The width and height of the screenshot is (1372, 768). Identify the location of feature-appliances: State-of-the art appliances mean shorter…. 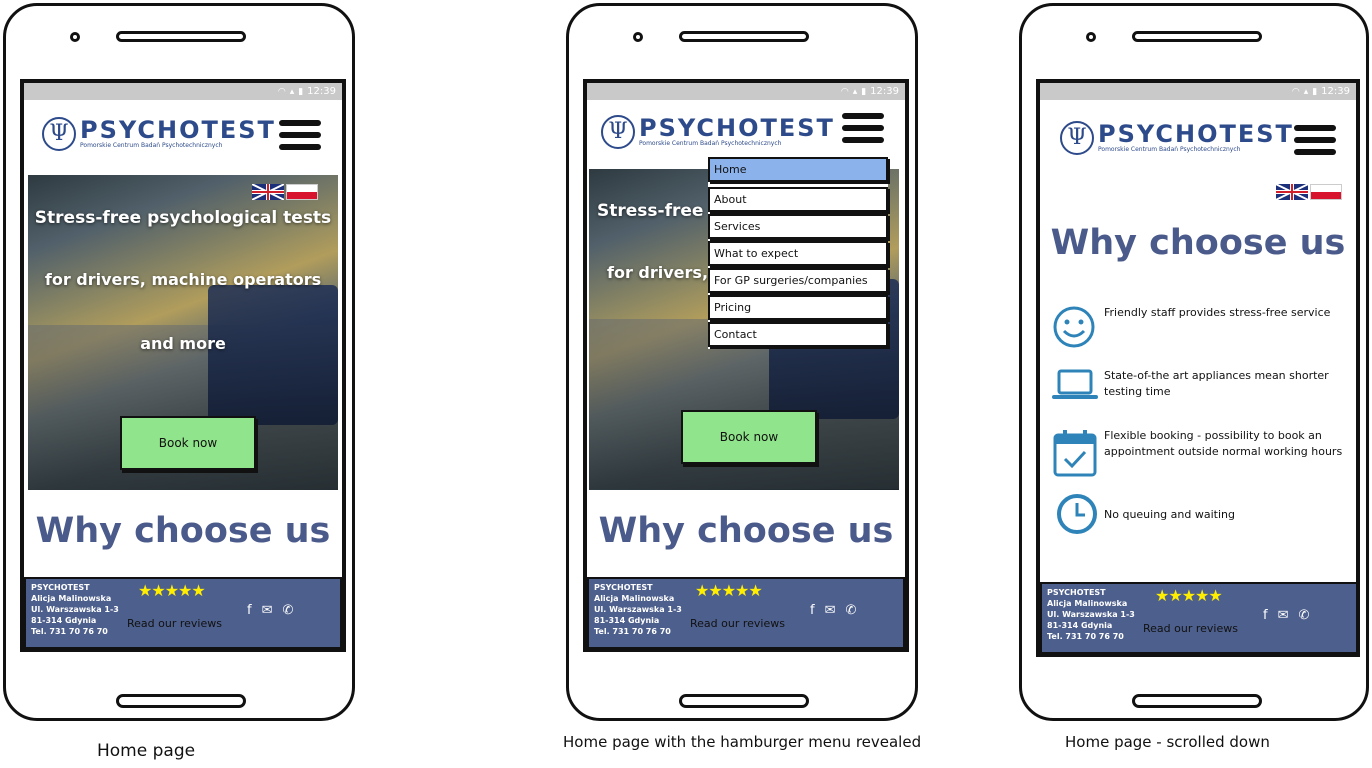
(1202, 387).